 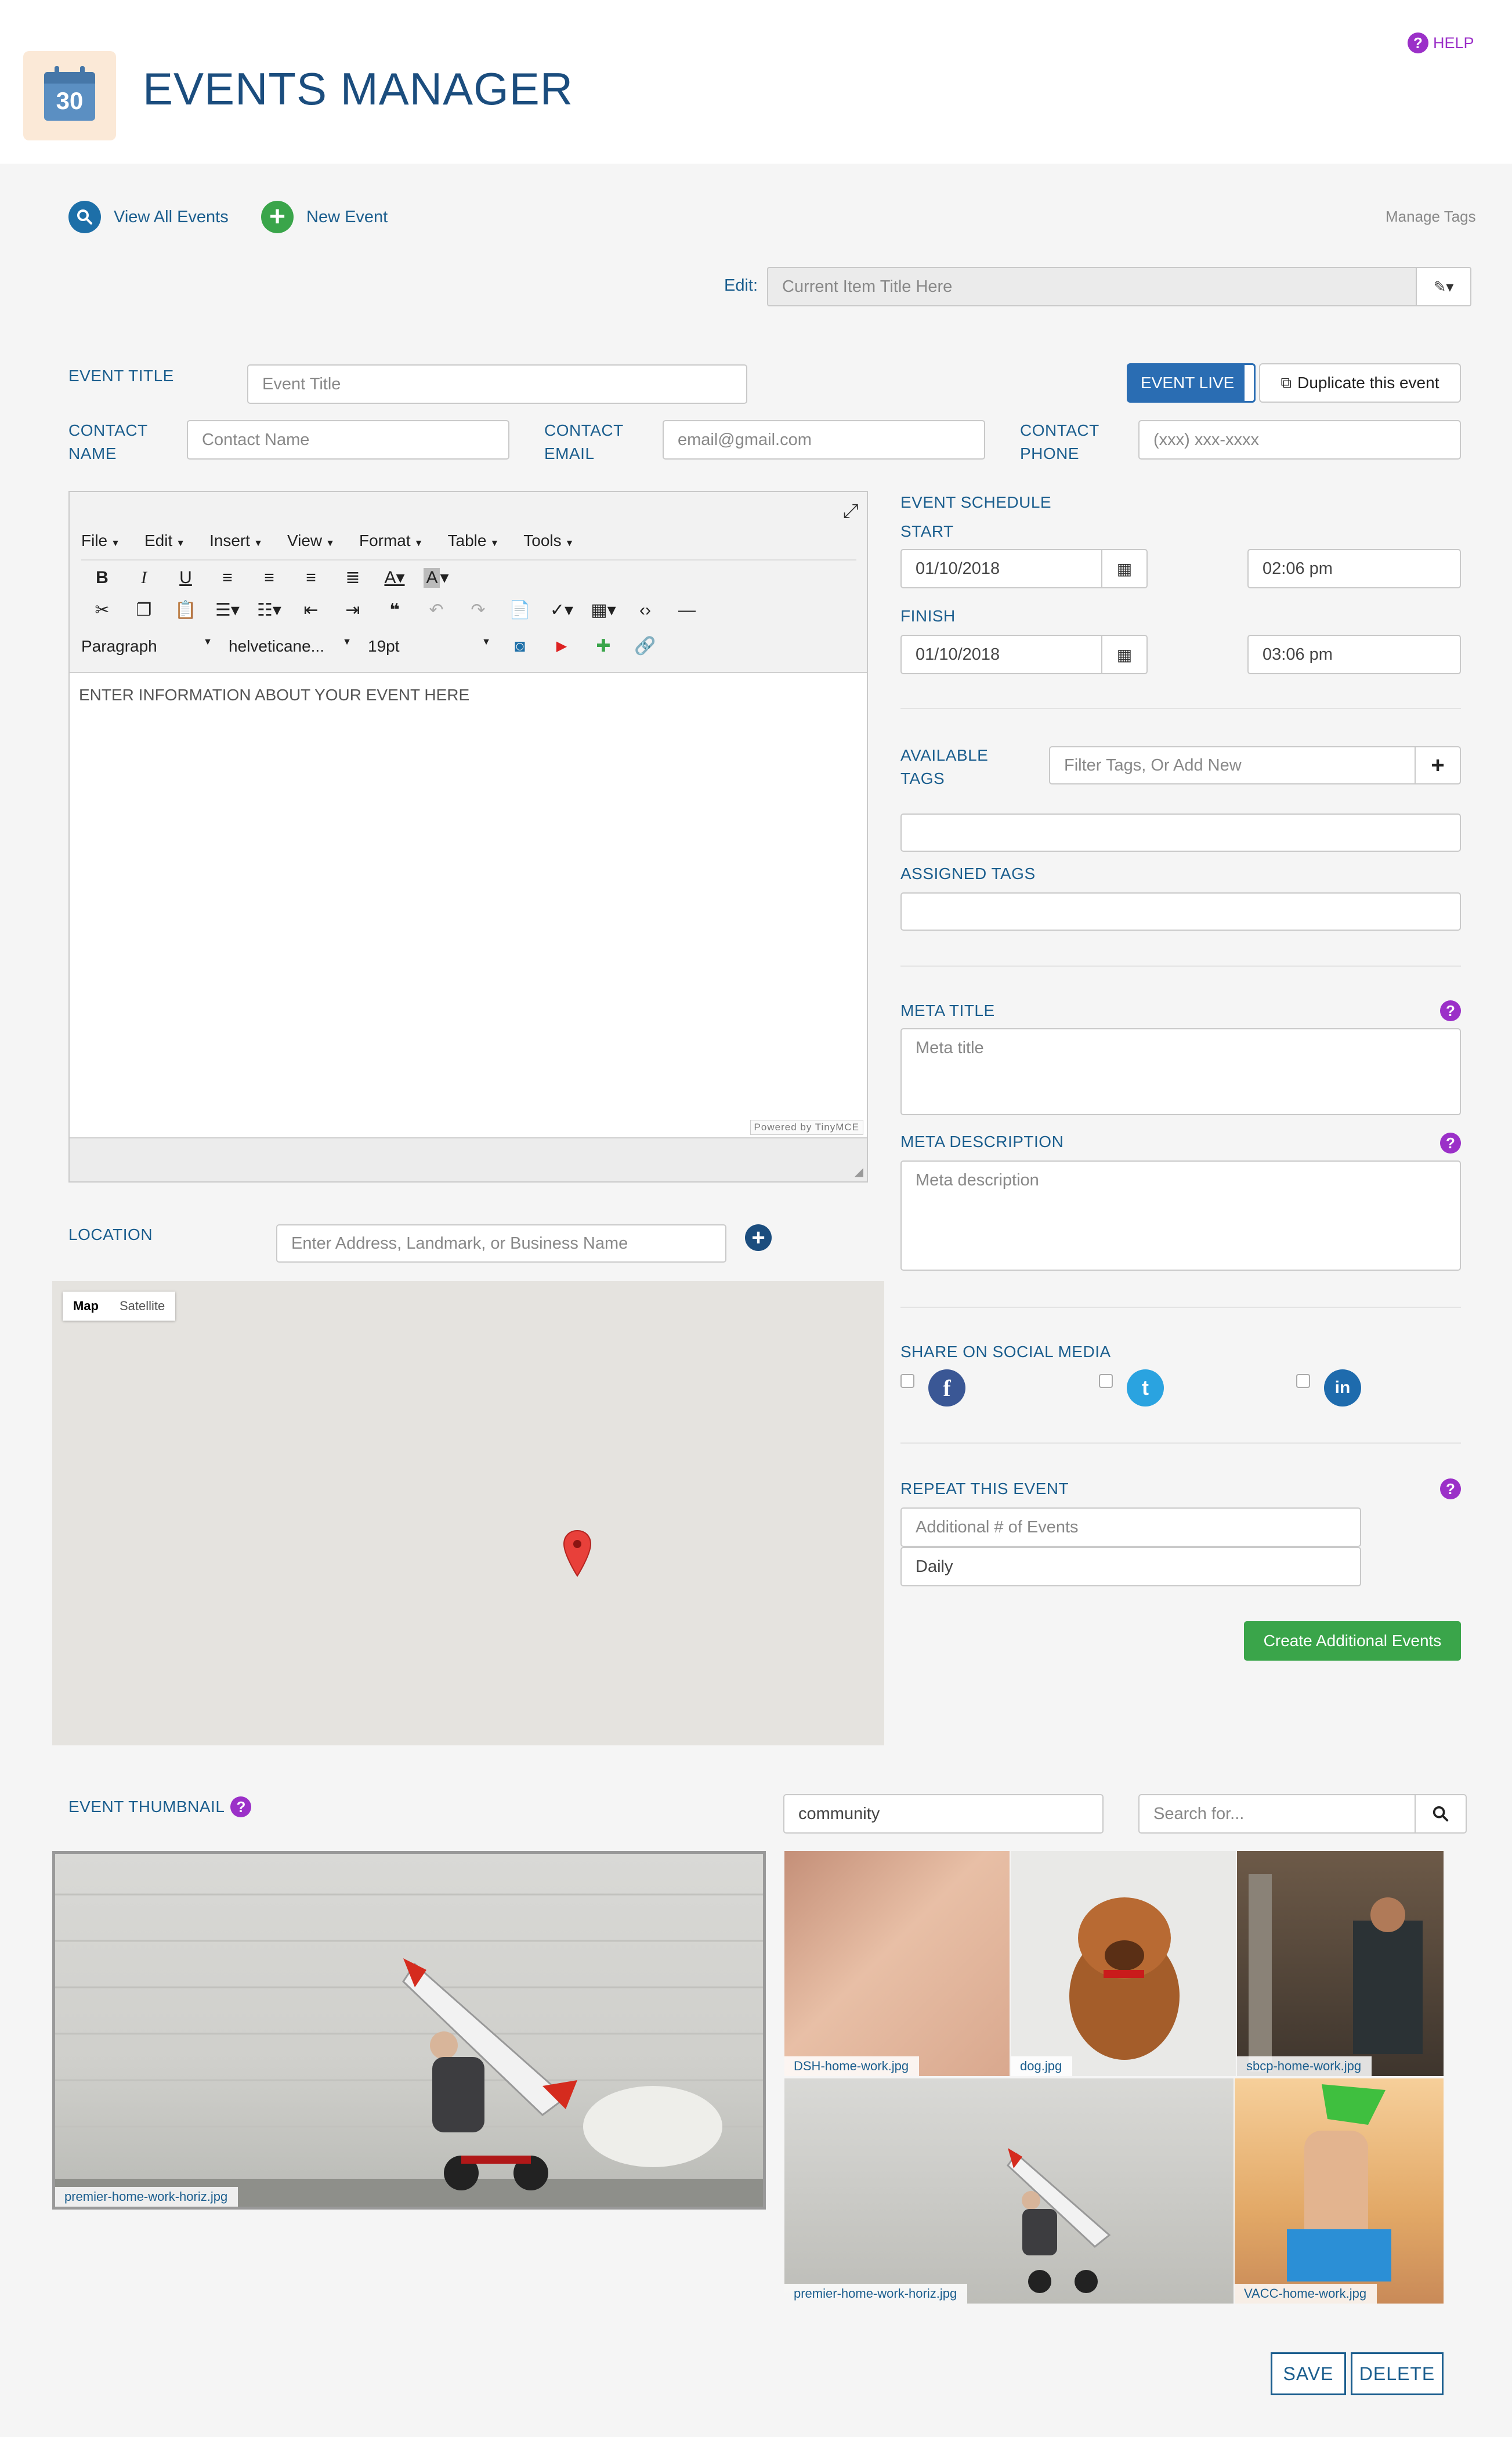 I want to click on menu-format: Format ▼, so click(x=391, y=540).